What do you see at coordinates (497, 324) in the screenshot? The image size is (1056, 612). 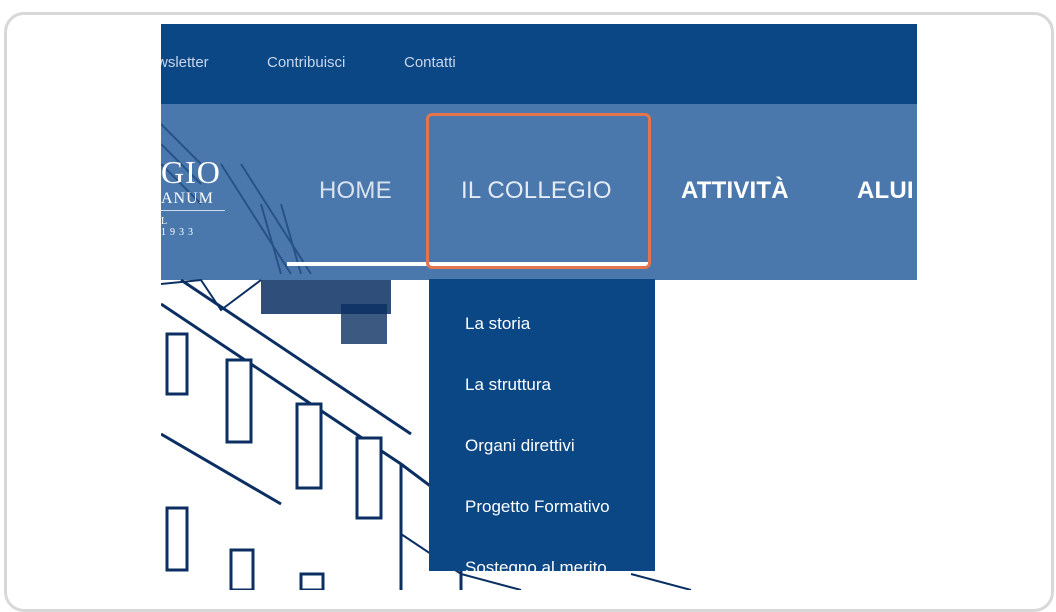 I see `dropdown-item-la-storia: La storia` at bounding box center [497, 324].